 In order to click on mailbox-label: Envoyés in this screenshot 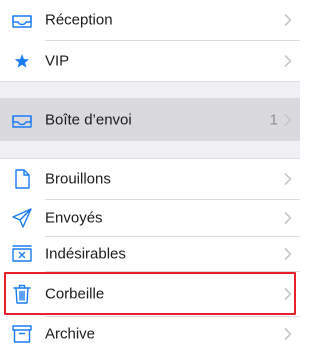, I will do `click(74, 218)`.